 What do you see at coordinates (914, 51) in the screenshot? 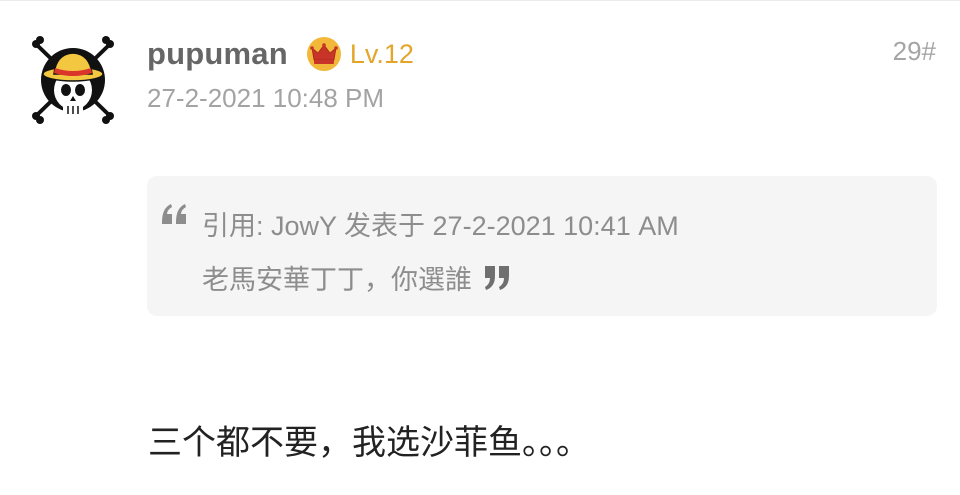
I see `floor-number: 29#` at bounding box center [914, 51].